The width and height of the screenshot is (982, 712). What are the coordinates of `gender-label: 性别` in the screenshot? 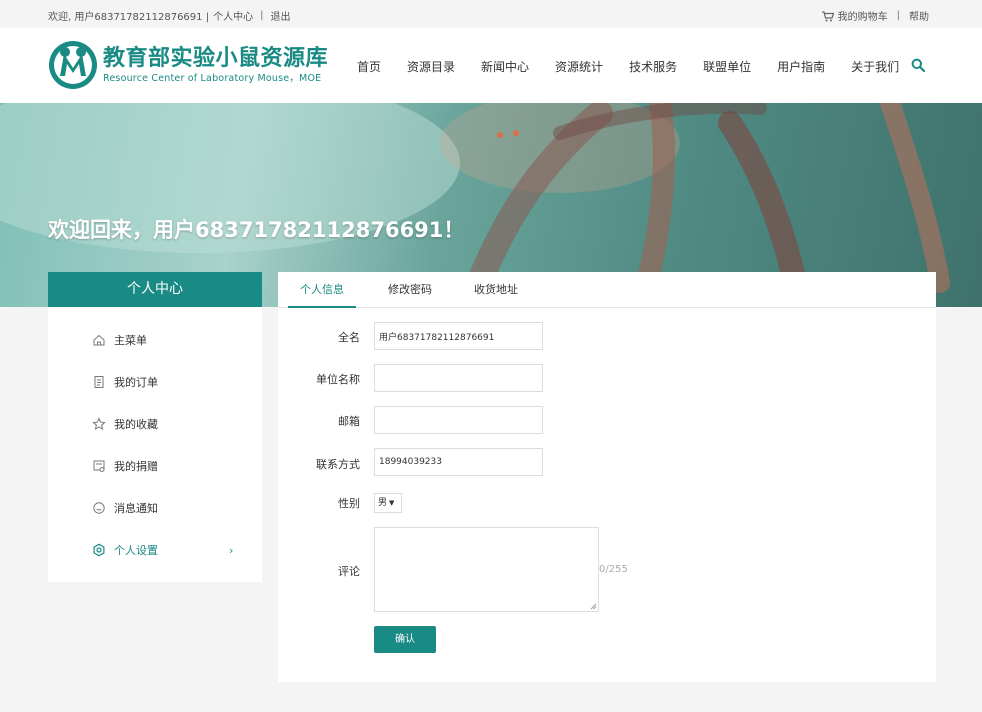 It's located at (349, 503).